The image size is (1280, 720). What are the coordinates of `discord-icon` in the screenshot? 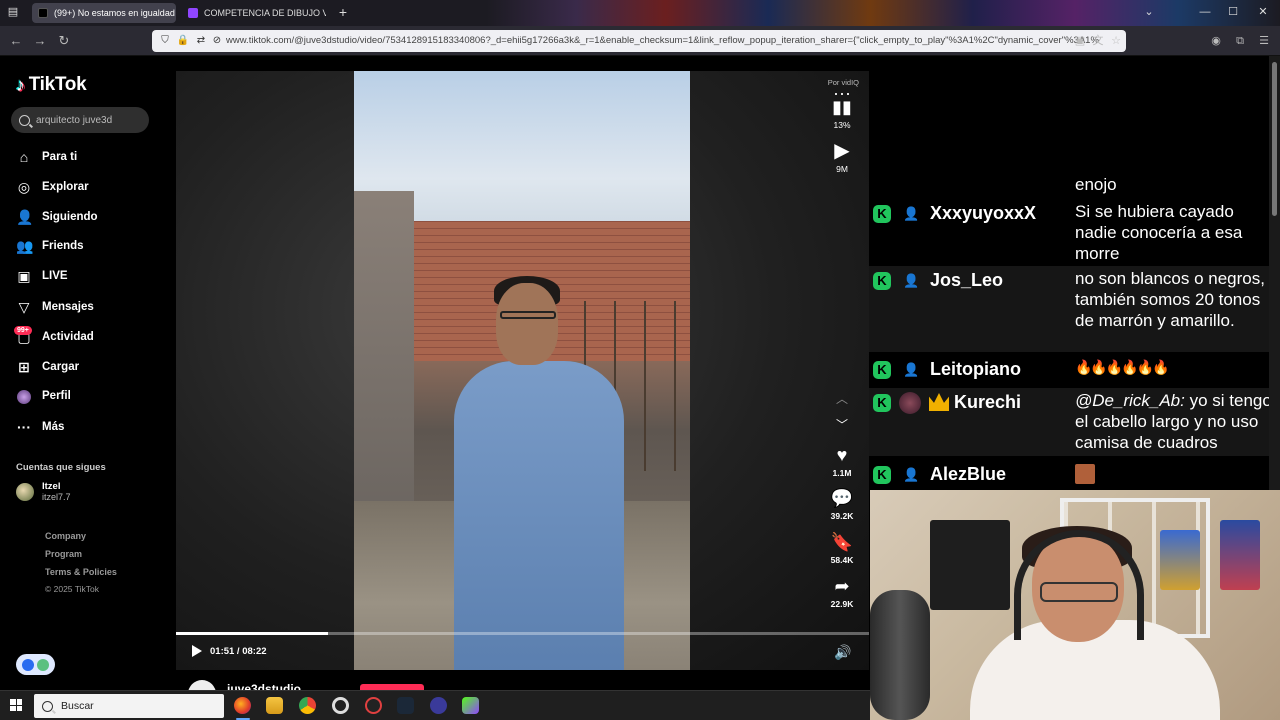 It's located at (438, 705).